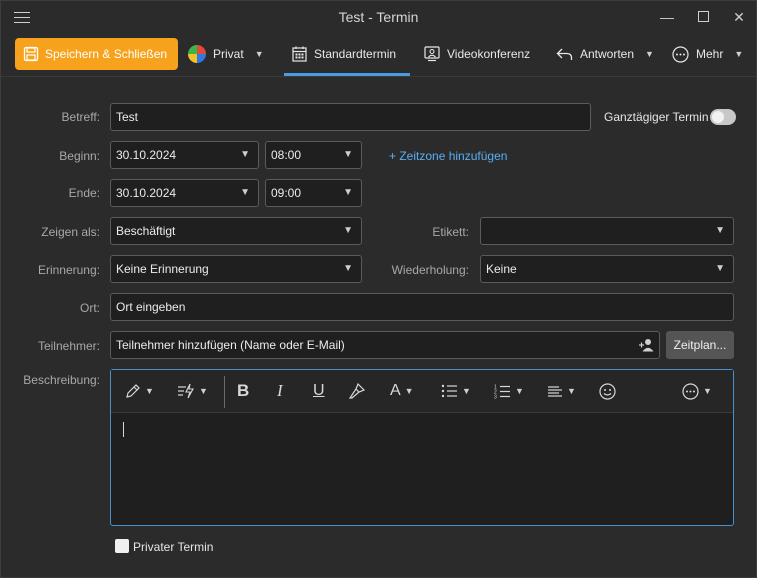 This screenshot has width=757, height=578. I want to click on calendar-icon, so click(299, 54).